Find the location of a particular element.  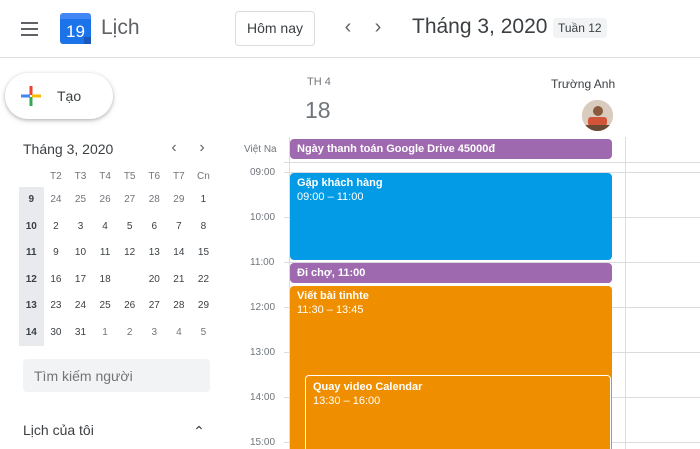

mini-day: 19 is located at coordinates (129, 280).